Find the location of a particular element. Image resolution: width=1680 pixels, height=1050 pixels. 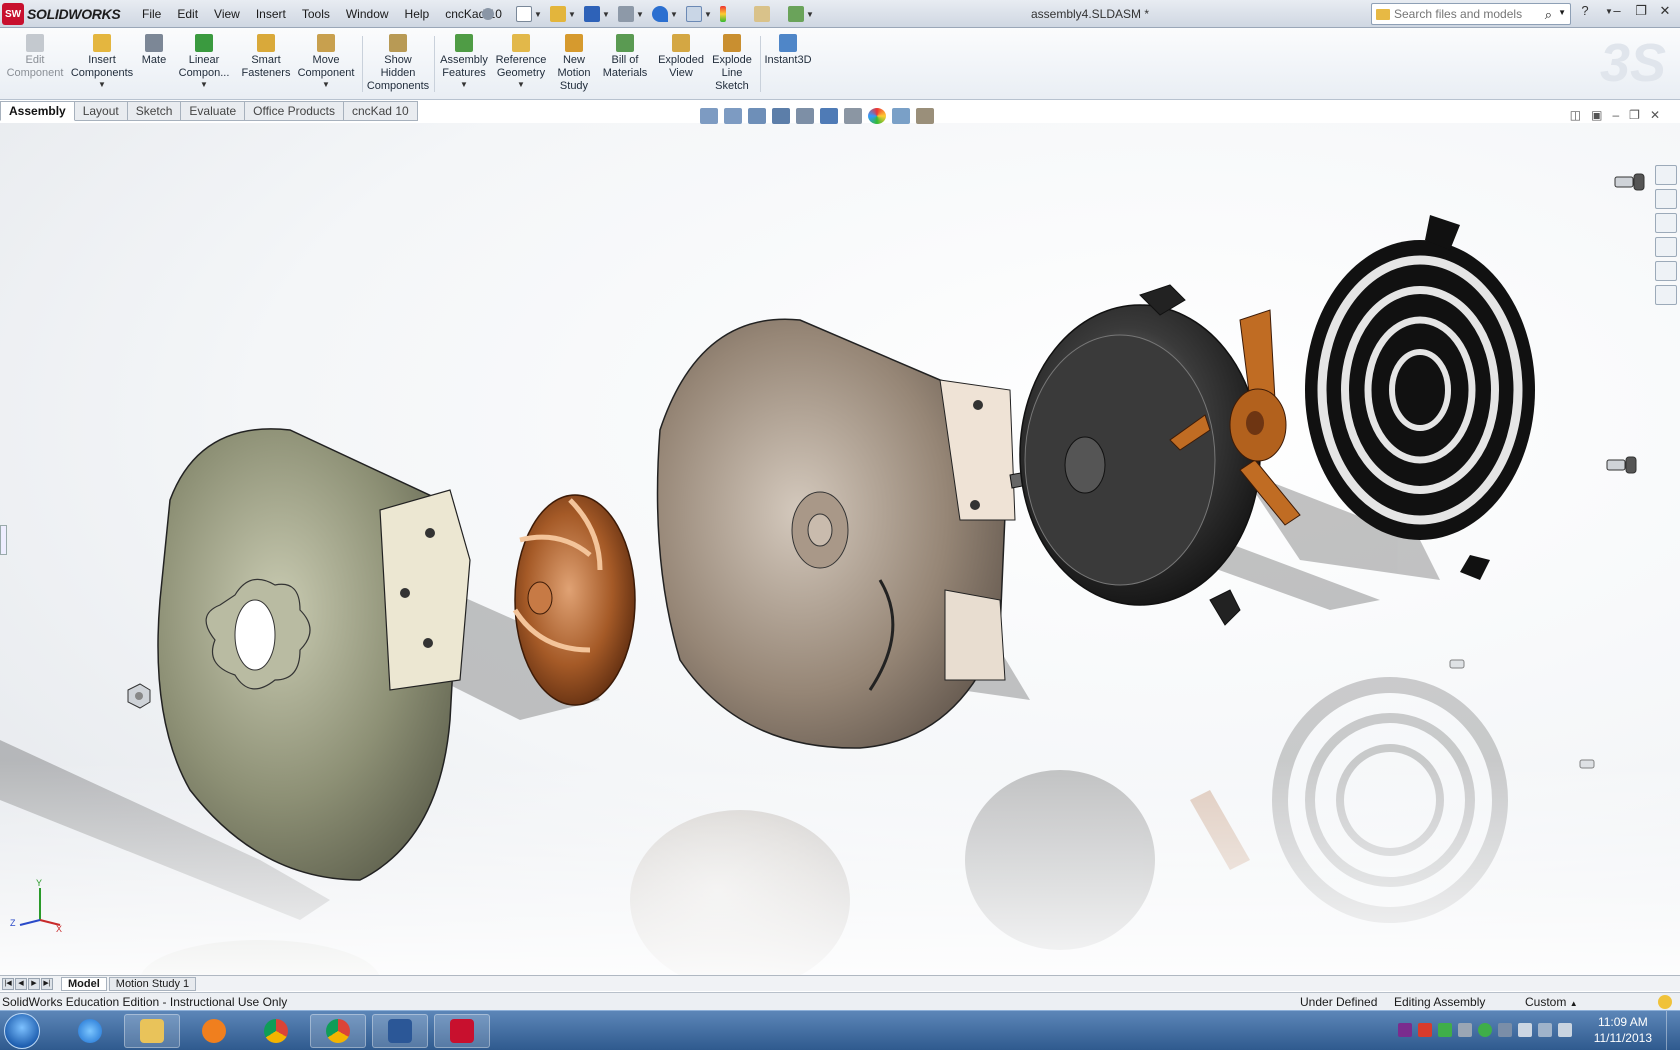

view-orientation-icon is located at coordinates (805, 116).